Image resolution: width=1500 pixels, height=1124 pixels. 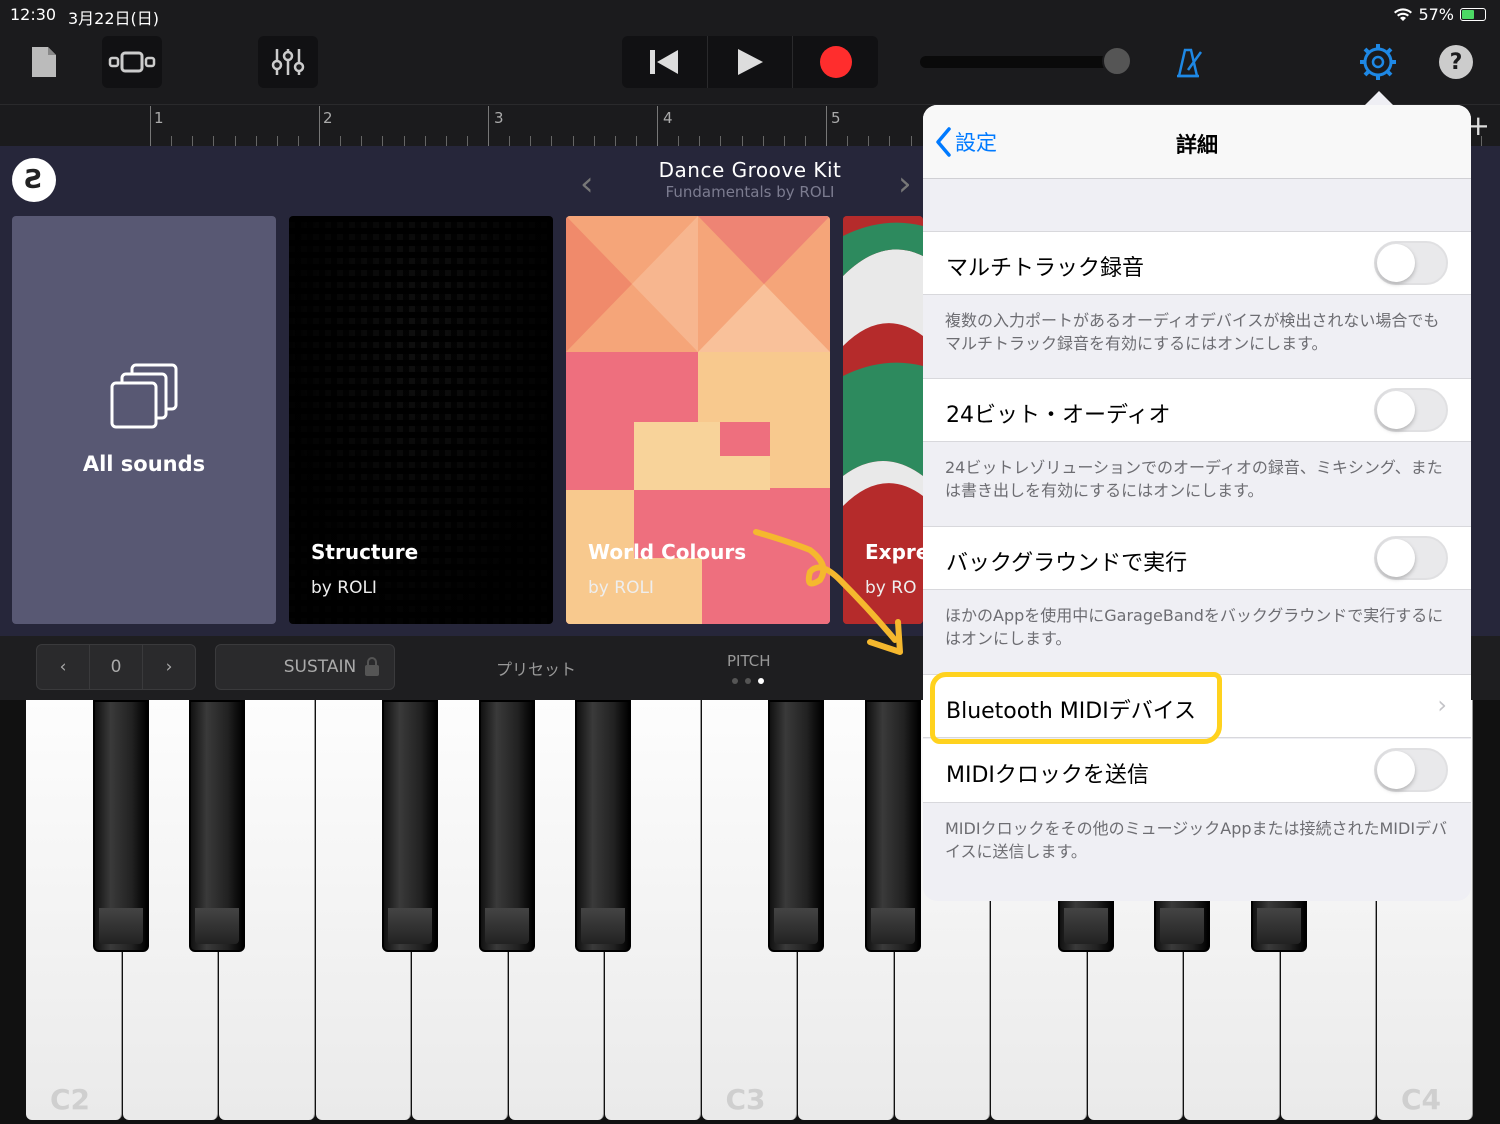 What do you see at coordinates (288, 62) in the screenshot?
I see `mixer-icon` at bounding box center [288, 62].